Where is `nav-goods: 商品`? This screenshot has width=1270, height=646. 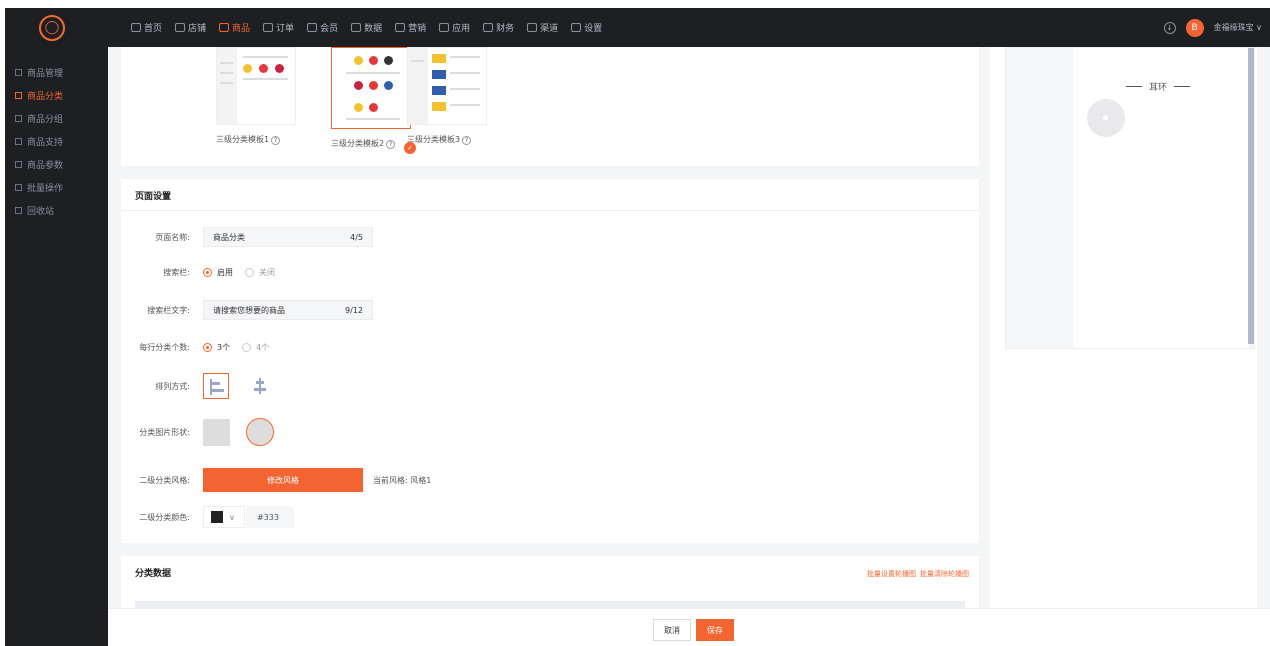
nav-goods: 商品 is located at coordinates (234, 27).